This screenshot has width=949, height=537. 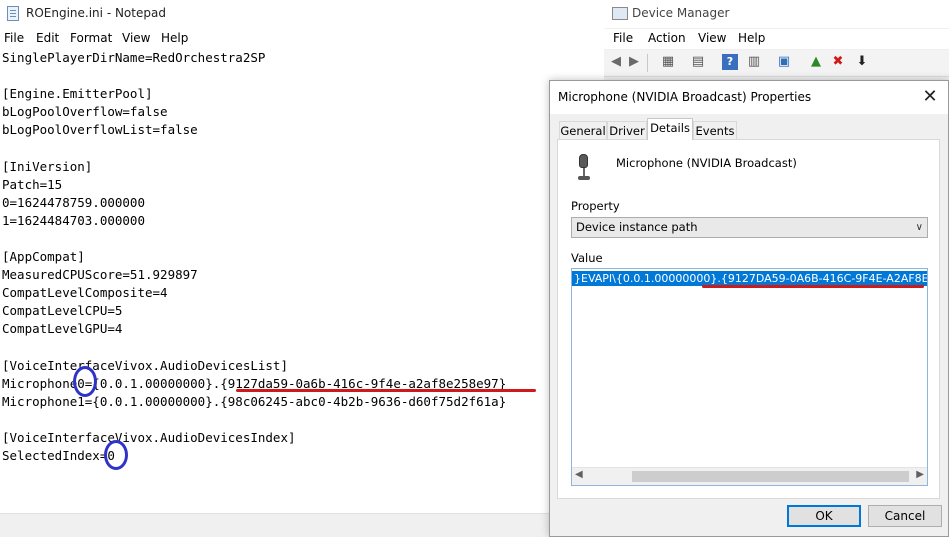 What do you see at coordinates (623, 38) in the screenshot?
I see `dm-menu-file: File` at bounding box center [623, 38].